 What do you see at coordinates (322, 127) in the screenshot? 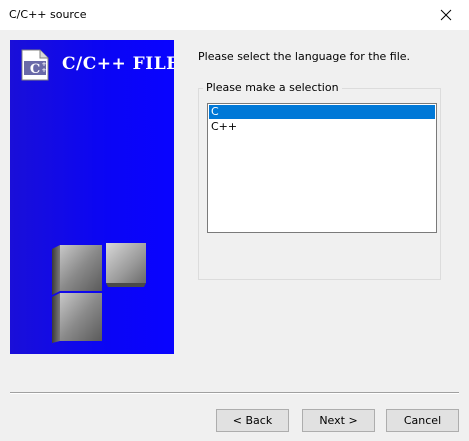
I see `list-item-cpp: C++` at bounding box center [322, 127].